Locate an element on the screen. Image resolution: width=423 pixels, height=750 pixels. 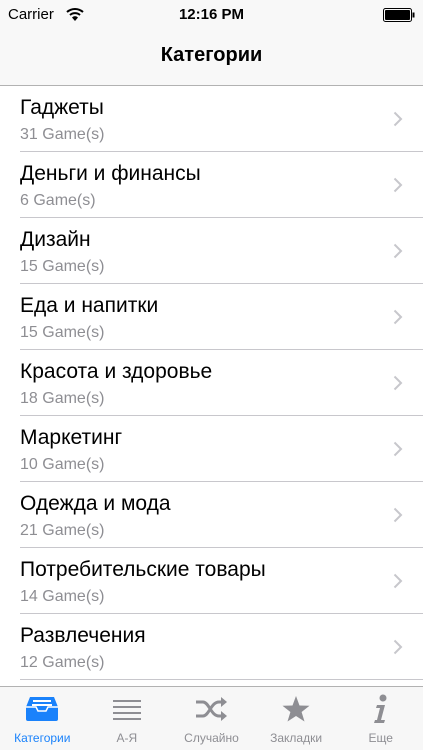
status-bar: Carrier 12:16 PM is located at coordinates (211, 15).